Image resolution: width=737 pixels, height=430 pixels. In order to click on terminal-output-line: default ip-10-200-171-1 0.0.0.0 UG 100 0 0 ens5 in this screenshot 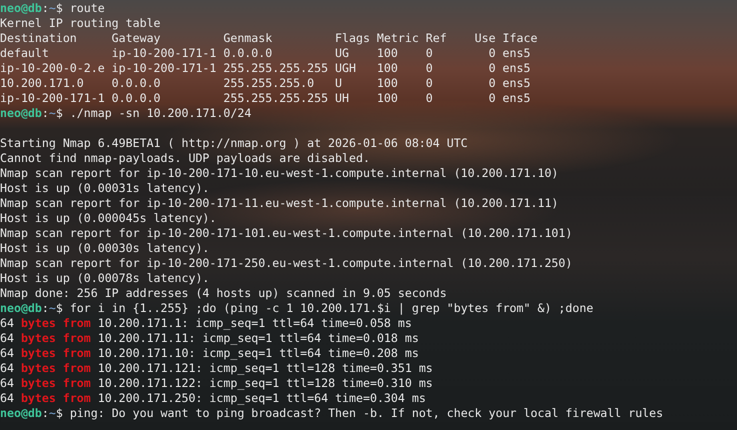, I will do `click(266, 53)`.